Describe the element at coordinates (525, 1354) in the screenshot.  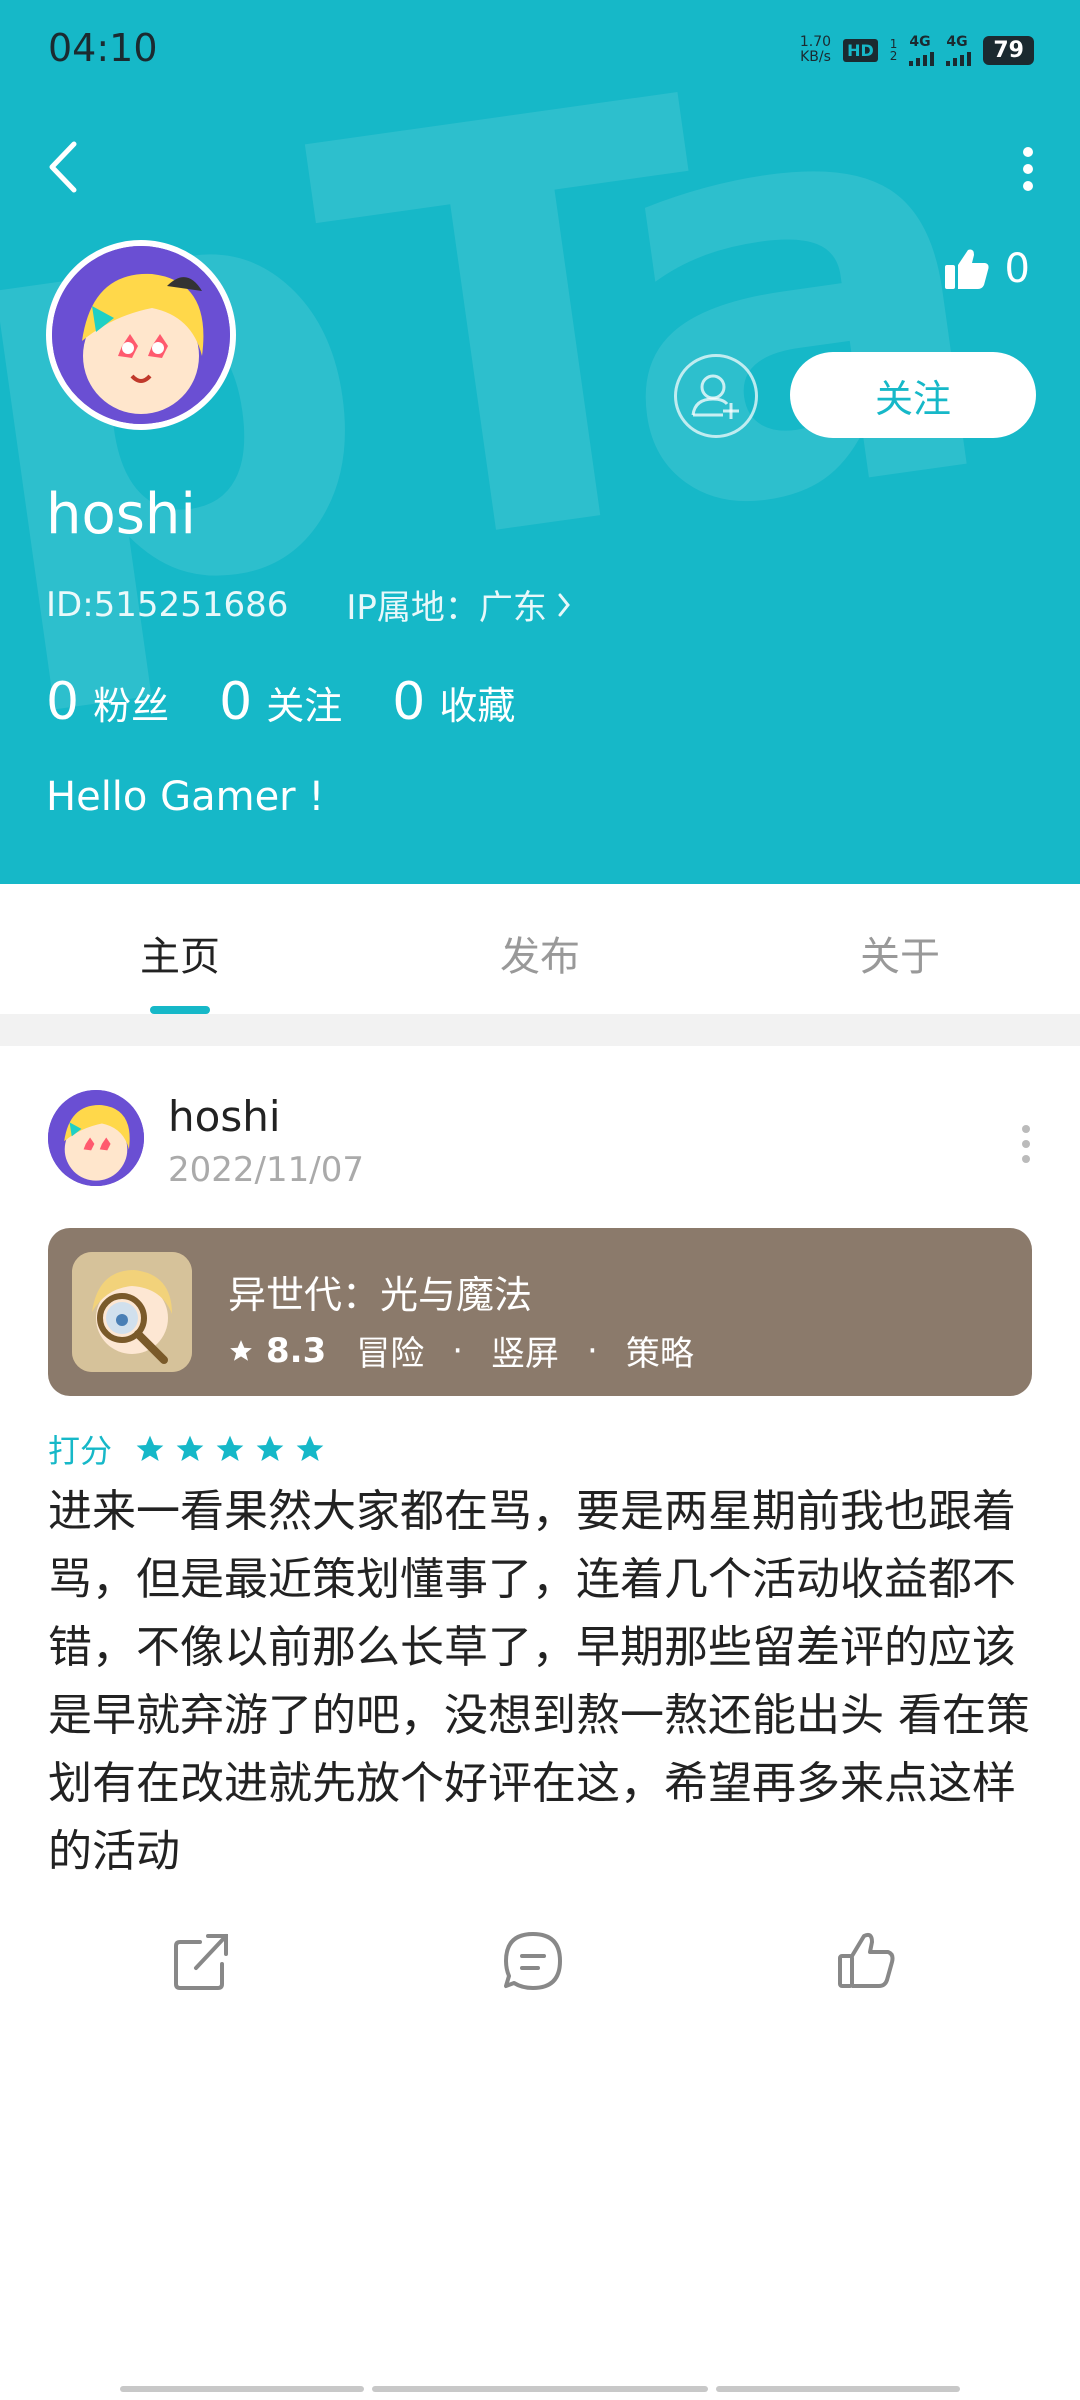
I see `game-tag: 竖屏` at that location.